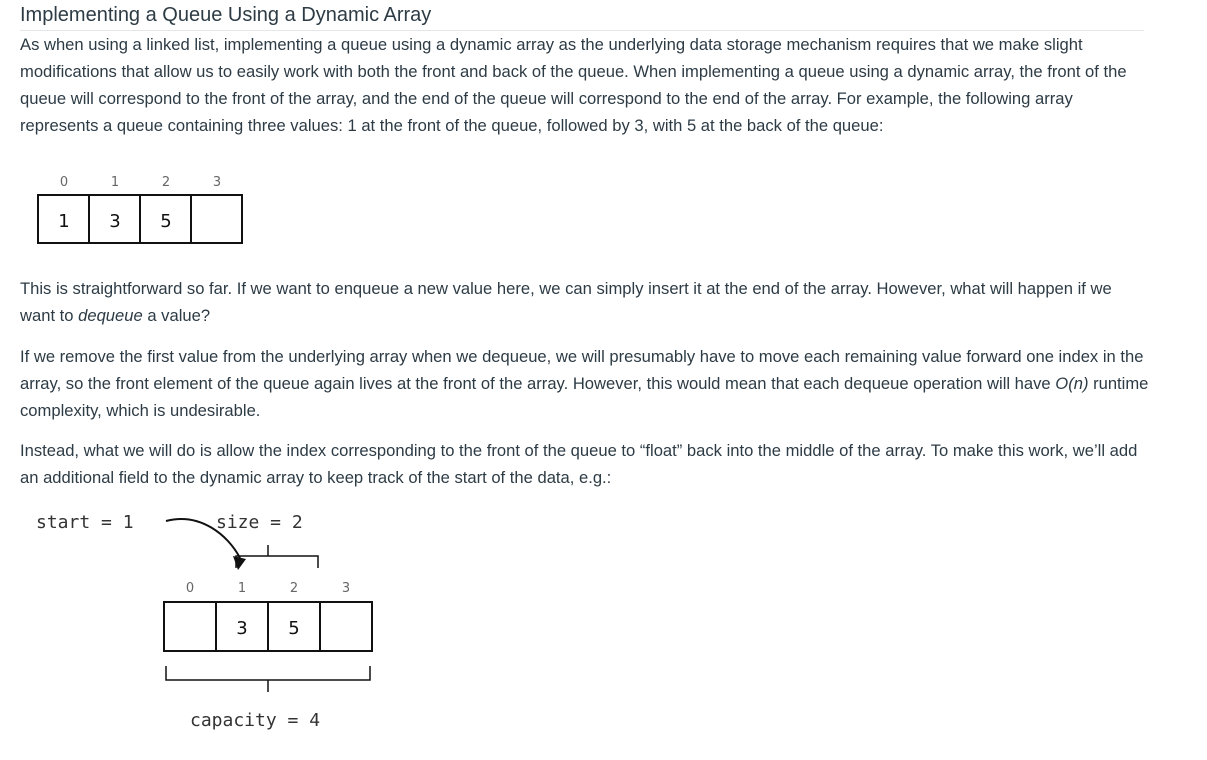 Image resolution: width=1207 pixels, height=760 pixels. What do you see at coordinates (241, 628) in the screenshot?
I see `fig2-cell-1: 3` at bounding box center [241, 628].